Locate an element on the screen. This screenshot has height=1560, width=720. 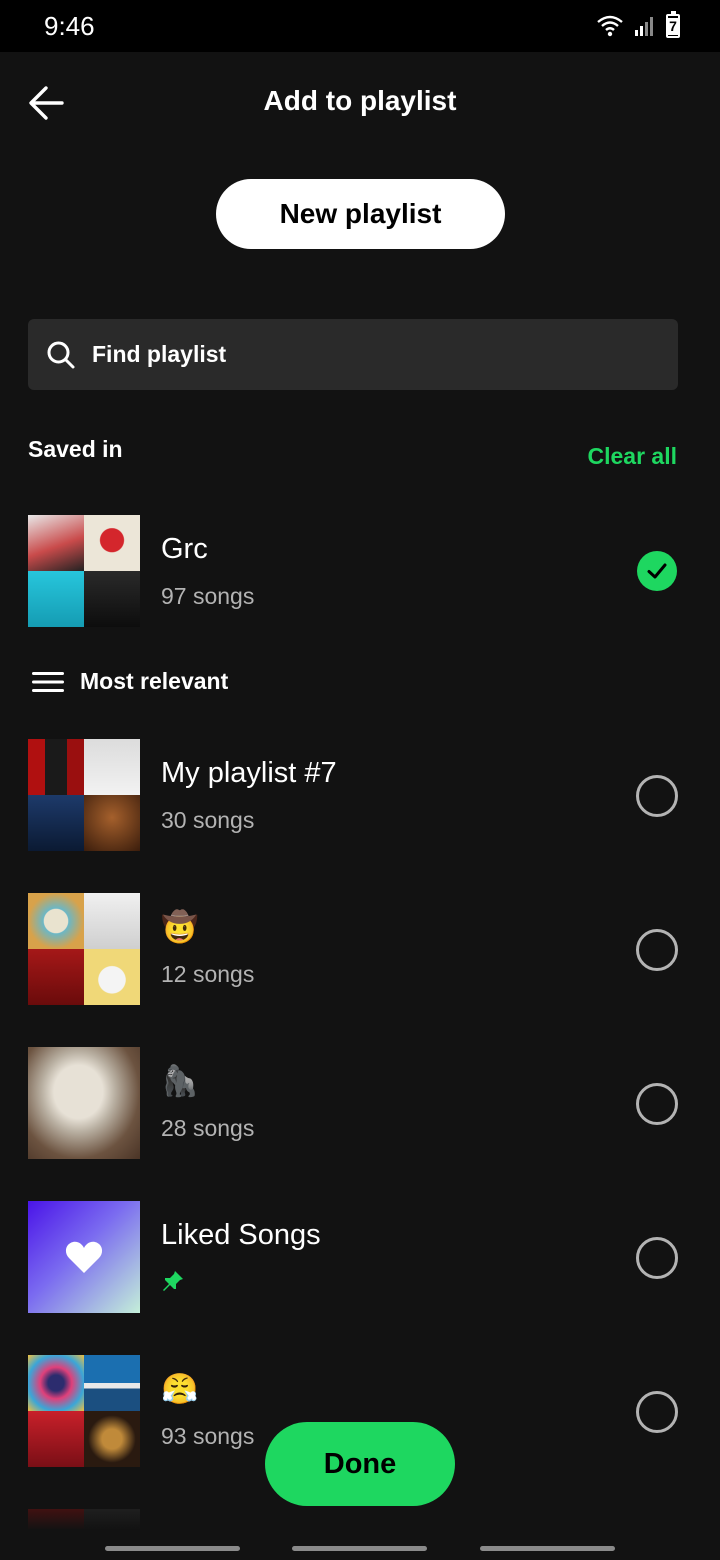
done-button: Done is located at coordinates (360, 1464).